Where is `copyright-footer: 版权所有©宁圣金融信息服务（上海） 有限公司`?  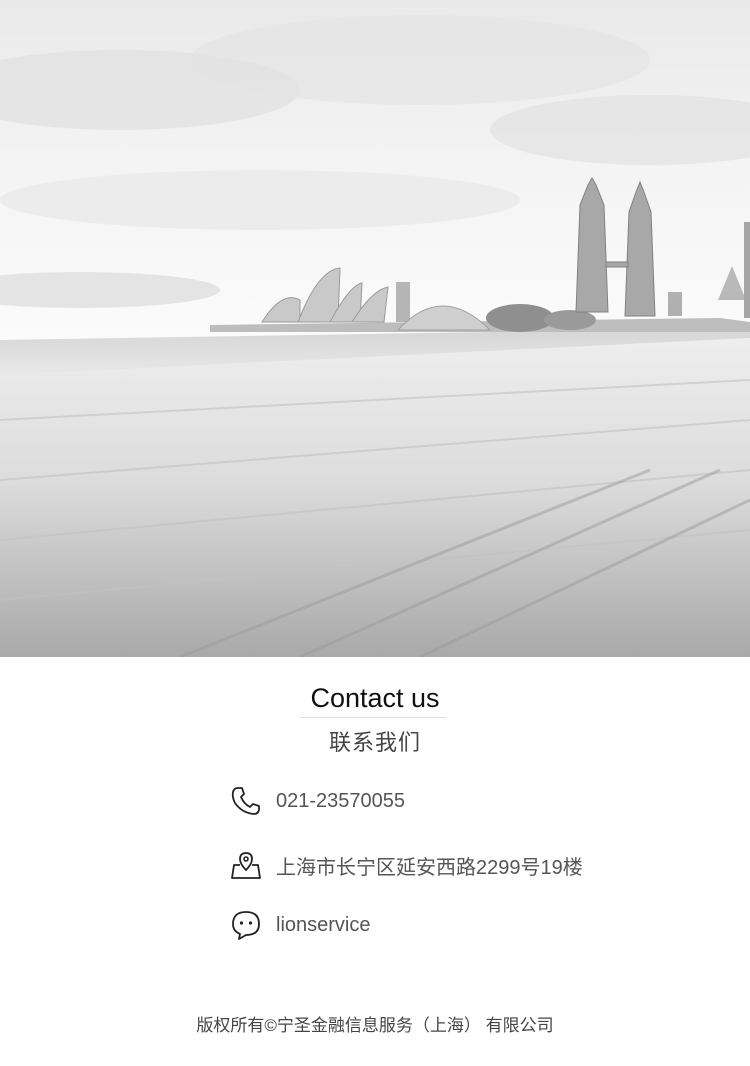 copyright-footer: 版权所有©宁圣金融信息服务（上海） 有限公司 is located at coordinates (375, 1025).